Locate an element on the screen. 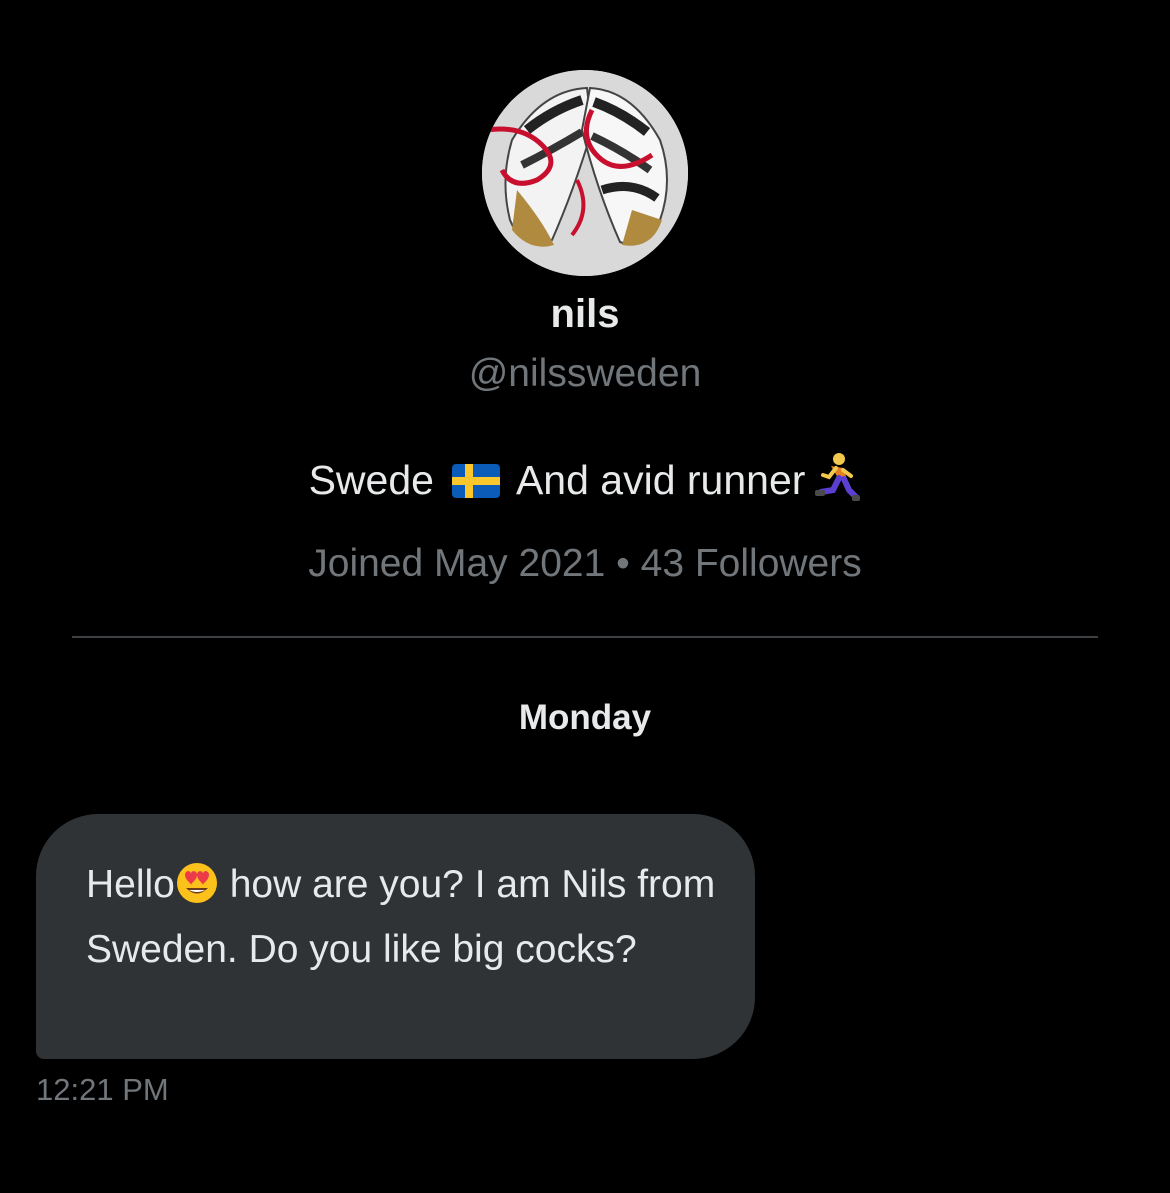 This screenshot has width=1170, height=1193. runner-icon is located at coordinates (835, 482).